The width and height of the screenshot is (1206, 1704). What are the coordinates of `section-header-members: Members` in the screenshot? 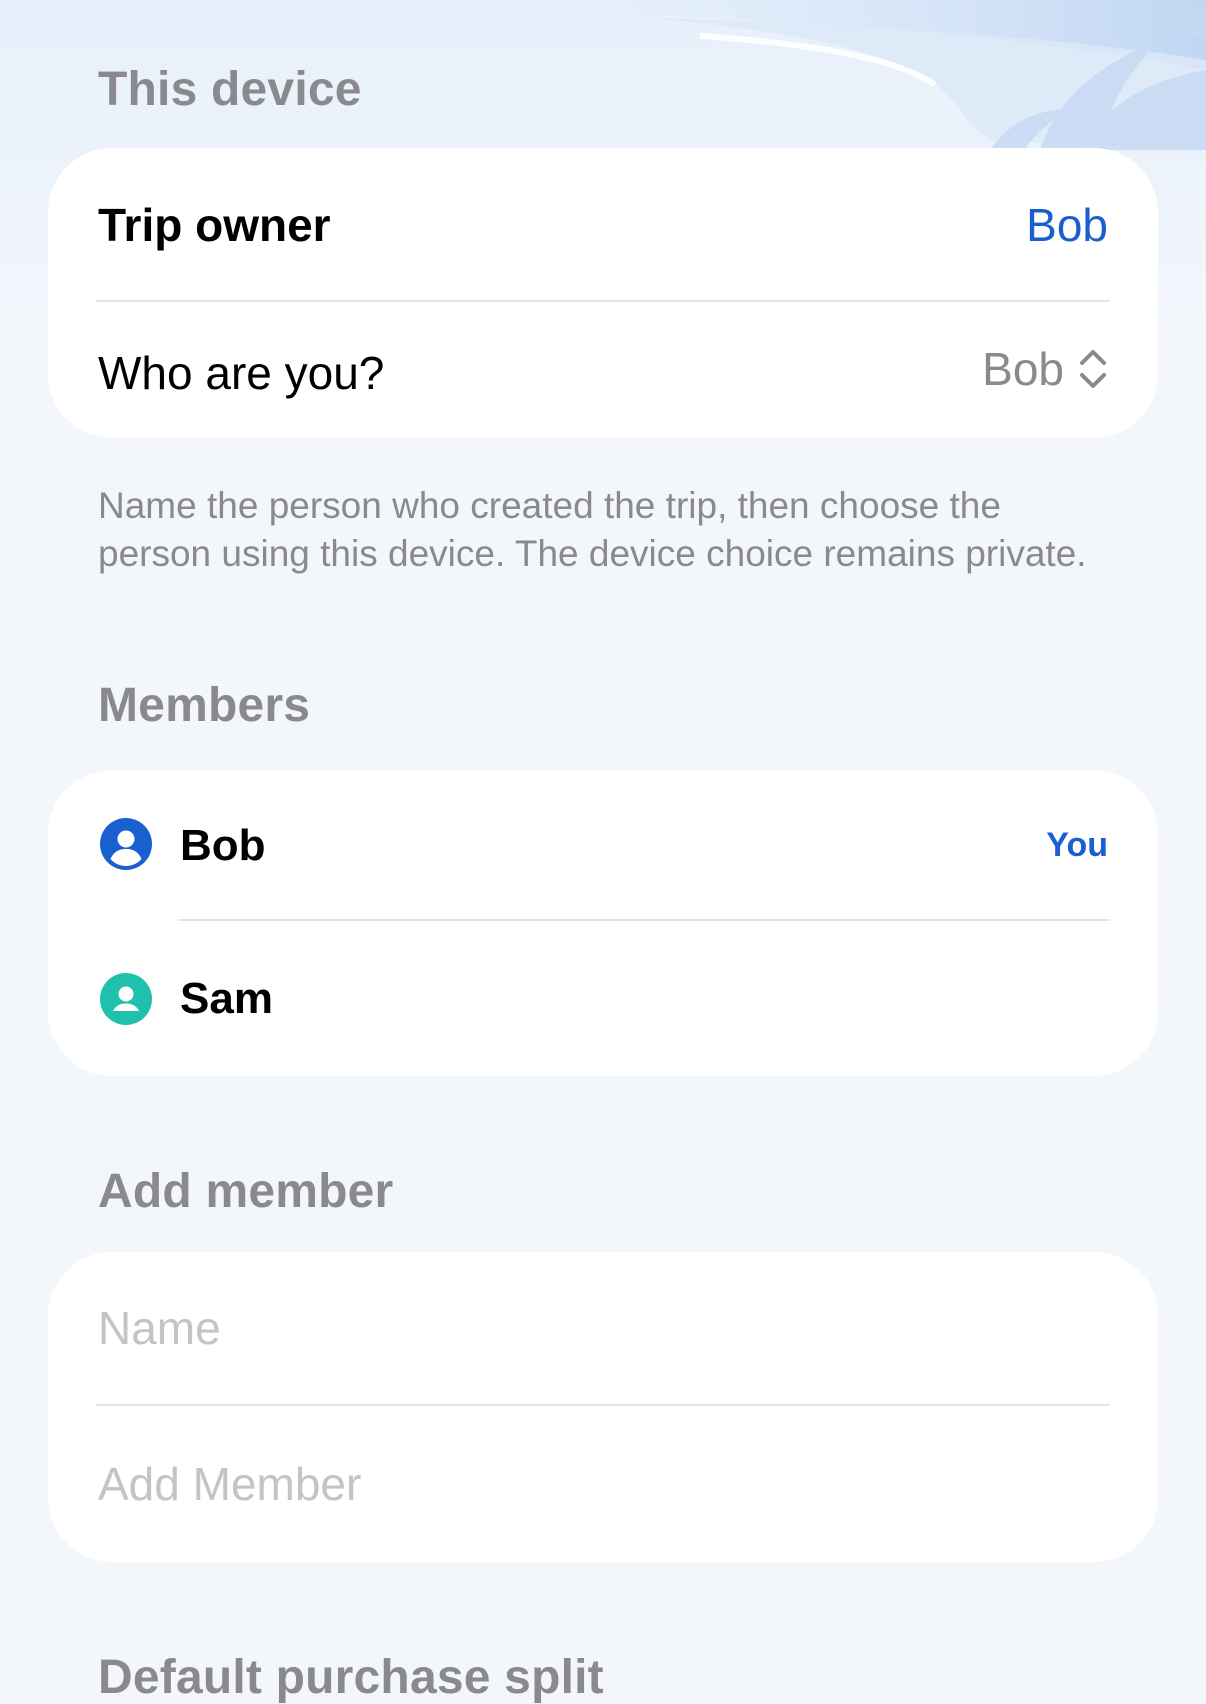 It's located at (204, 705).